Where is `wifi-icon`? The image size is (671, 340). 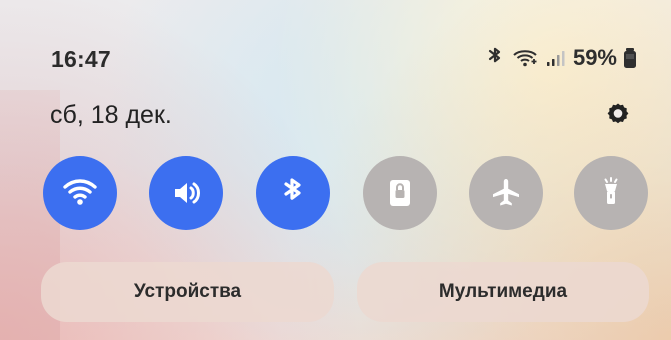 wifi-icon is located at coordinates (80, 192).